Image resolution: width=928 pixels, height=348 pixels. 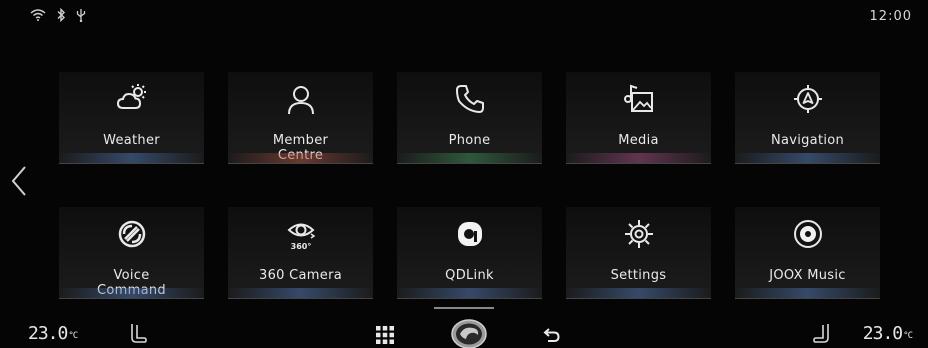 What do you see at coordinates (300, 118) in the screenshot?
I see `tile-member-centre: Member Centre` at bounding box center [300, 118].